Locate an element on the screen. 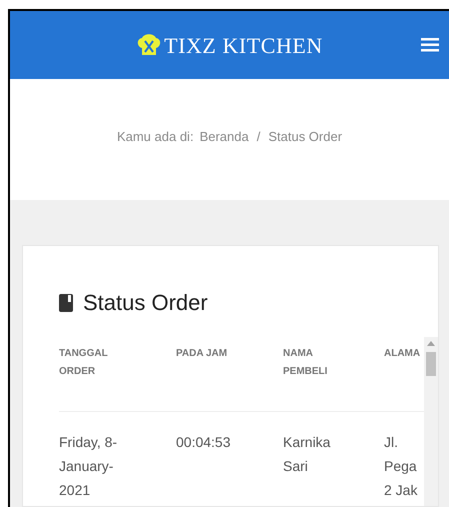  column-header: NAMA PEMBELI is located at coordinates (305, 363).